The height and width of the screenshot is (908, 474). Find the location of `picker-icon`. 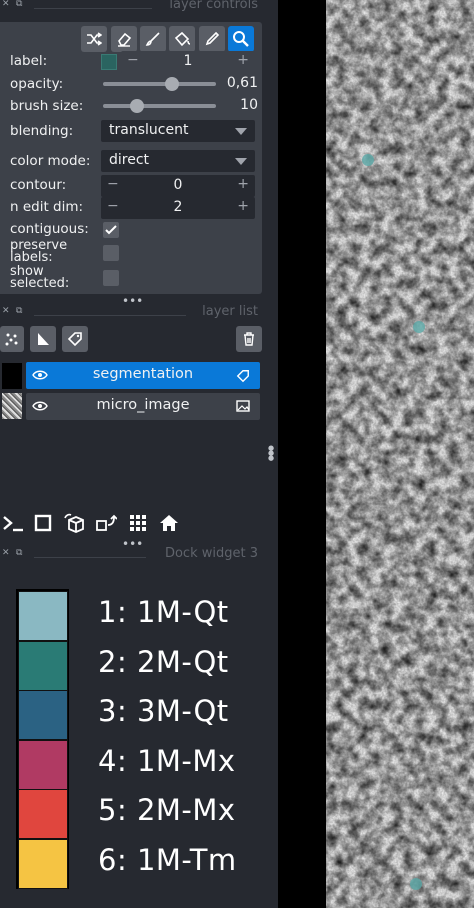

picker-icon is located at coordinates (212, 38).